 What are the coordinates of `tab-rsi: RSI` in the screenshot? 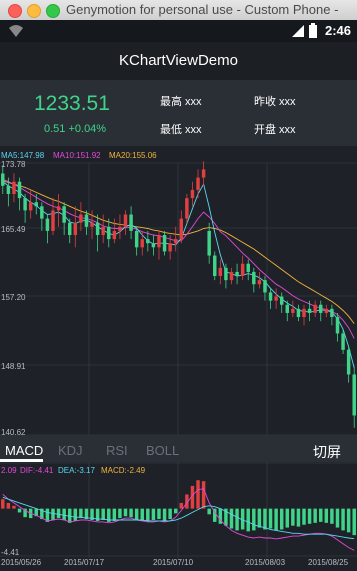 It's located at (117, 450).